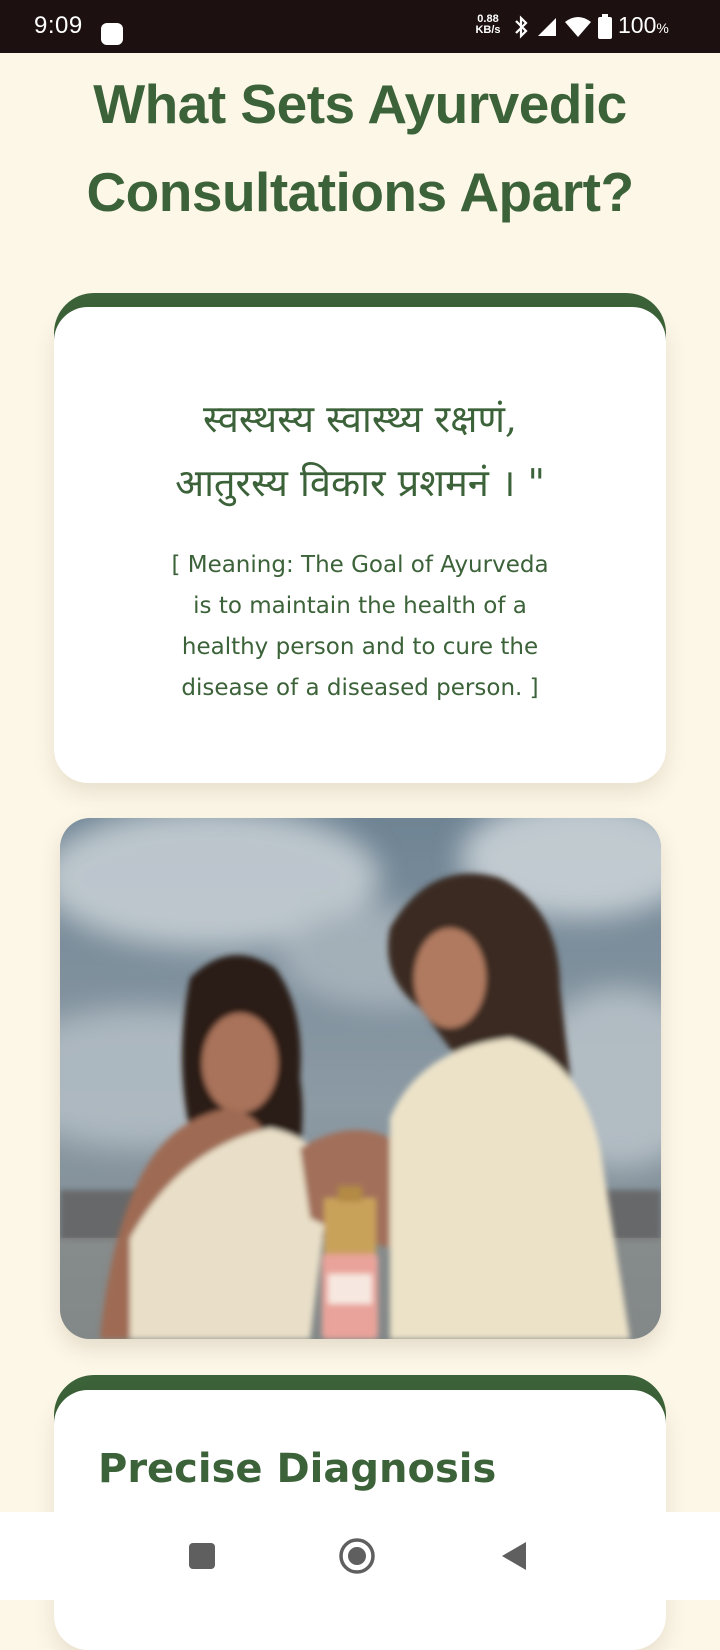  What do you see at coordinates (605, 26) in the screenshot?
I see `battery-icon` at bounding box center [605, 26].